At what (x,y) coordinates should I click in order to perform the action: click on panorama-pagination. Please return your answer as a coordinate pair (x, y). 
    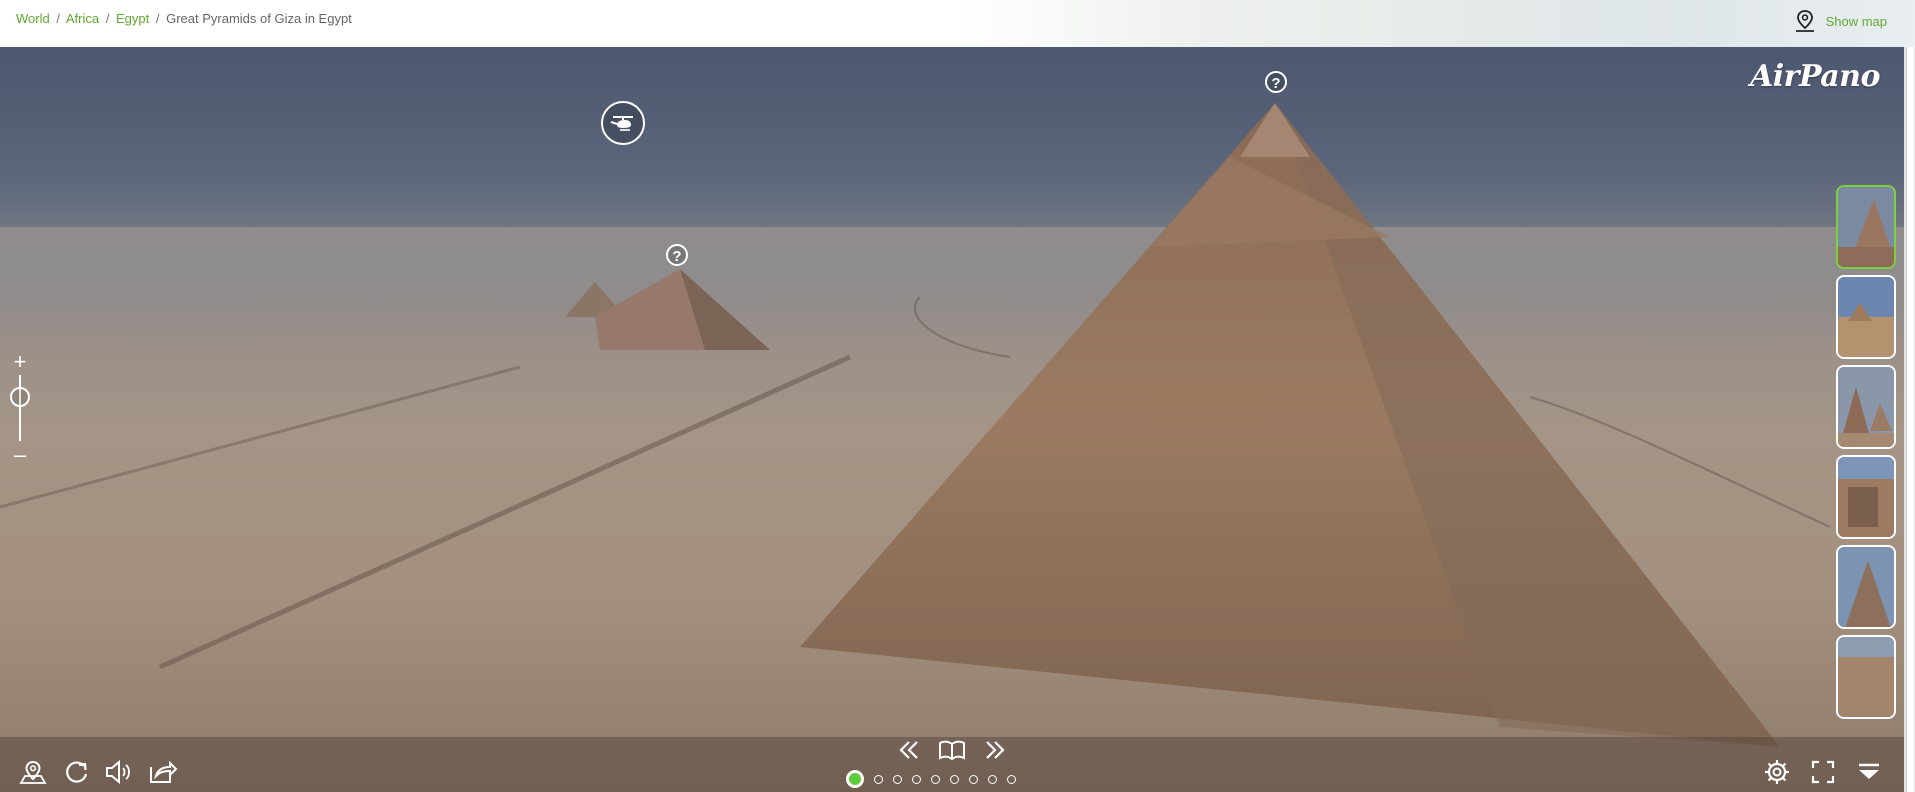
    Looking at the image, I should click on (931, 779).